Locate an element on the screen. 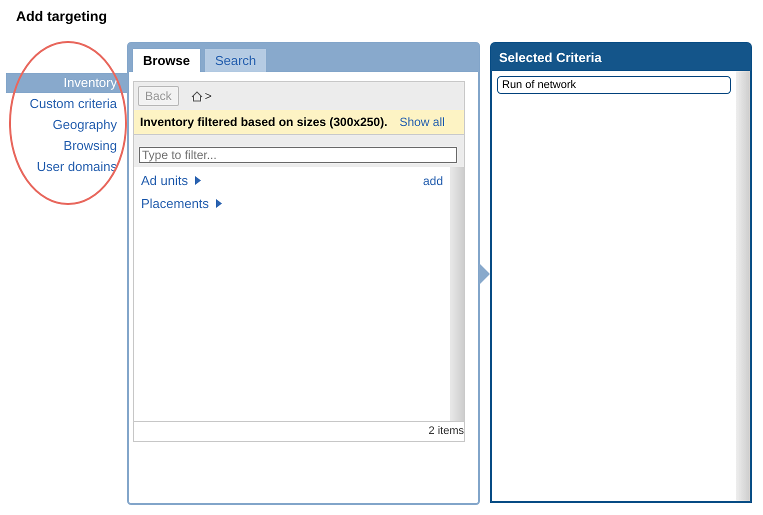  sidebar-item: Custom criteria is located at coordinates (66, 104).